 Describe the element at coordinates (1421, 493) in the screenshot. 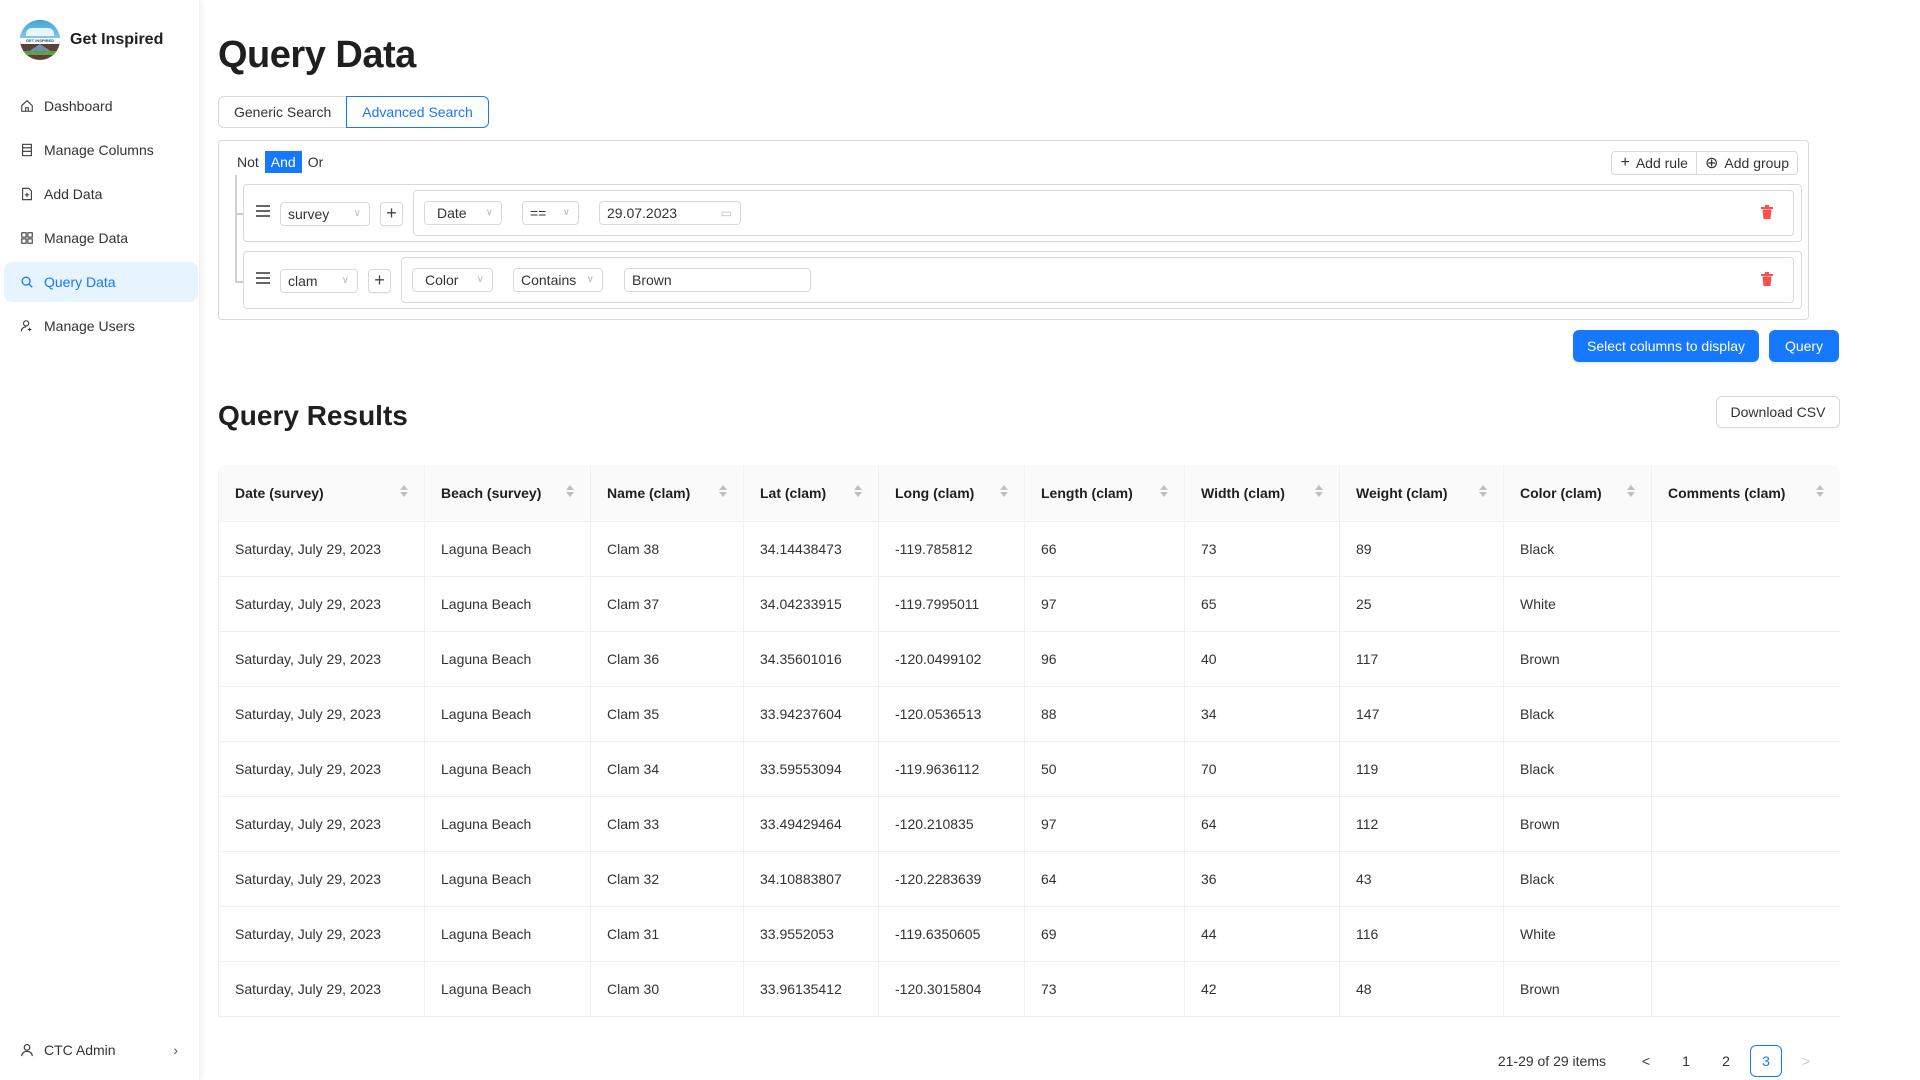

I see `column-header: Weight (clam)` at that location.